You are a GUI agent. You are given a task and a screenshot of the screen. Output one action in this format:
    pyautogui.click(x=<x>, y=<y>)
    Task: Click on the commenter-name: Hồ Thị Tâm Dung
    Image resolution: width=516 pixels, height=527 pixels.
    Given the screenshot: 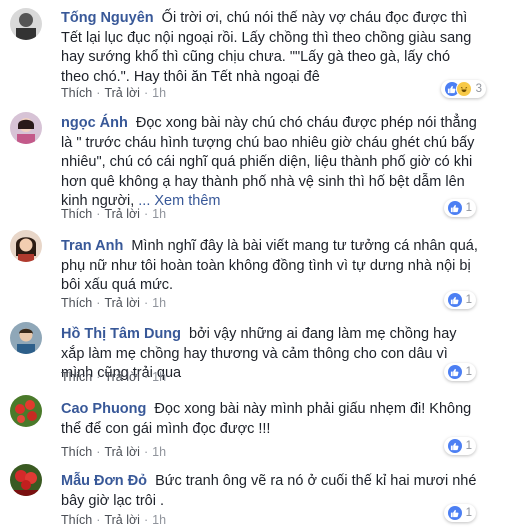 What is the action you would take?
    pyautogui.click(x=121, y=334)
    